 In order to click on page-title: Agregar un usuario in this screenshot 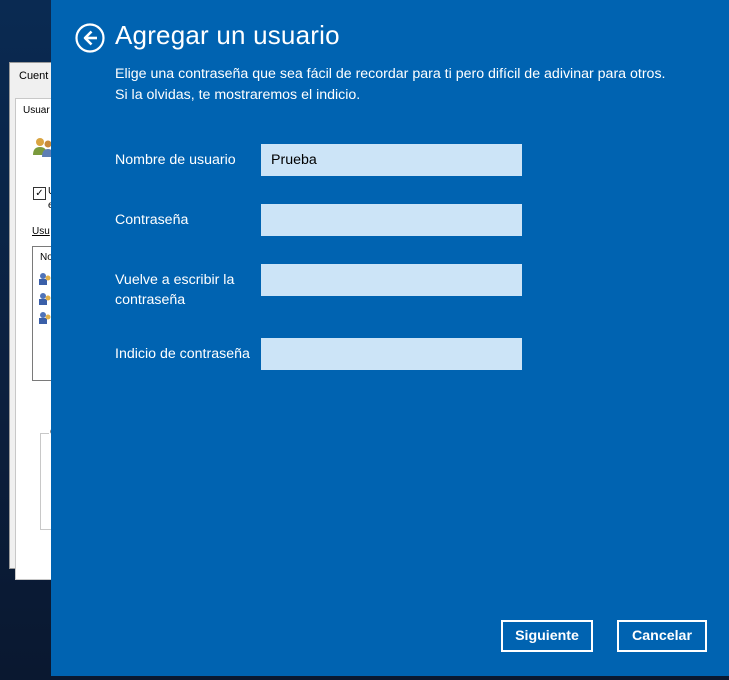, I will do `click(227, 35)`.